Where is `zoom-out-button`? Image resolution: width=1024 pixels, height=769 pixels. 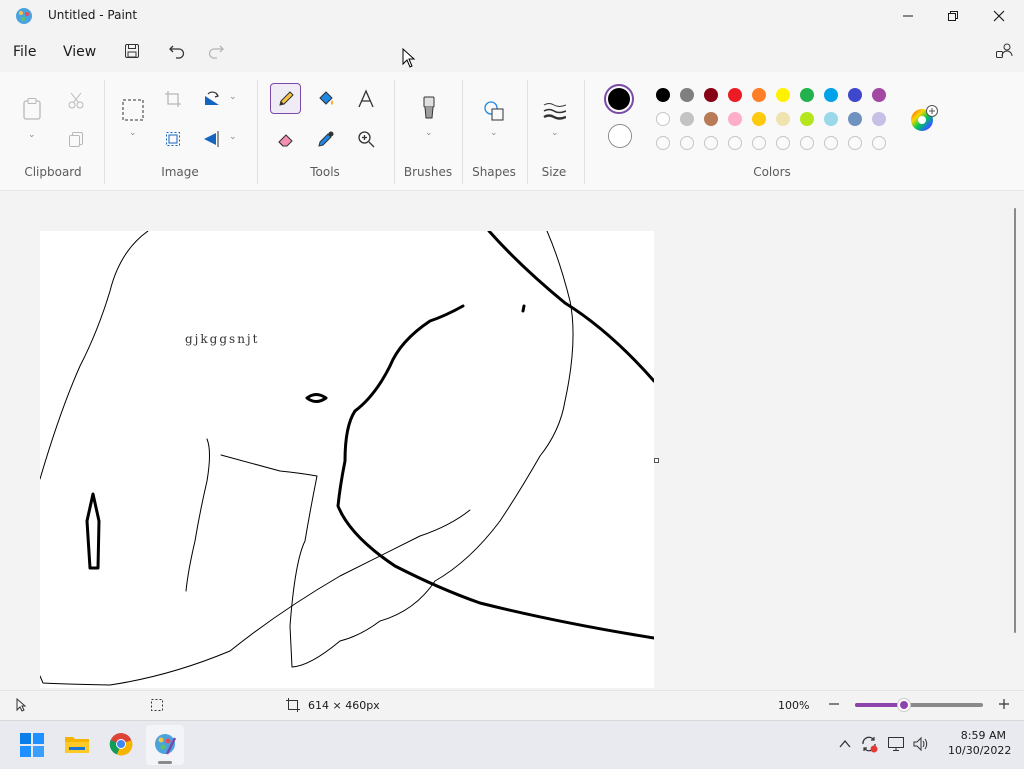 zoom-out-button is located at coordinates (834, 705).